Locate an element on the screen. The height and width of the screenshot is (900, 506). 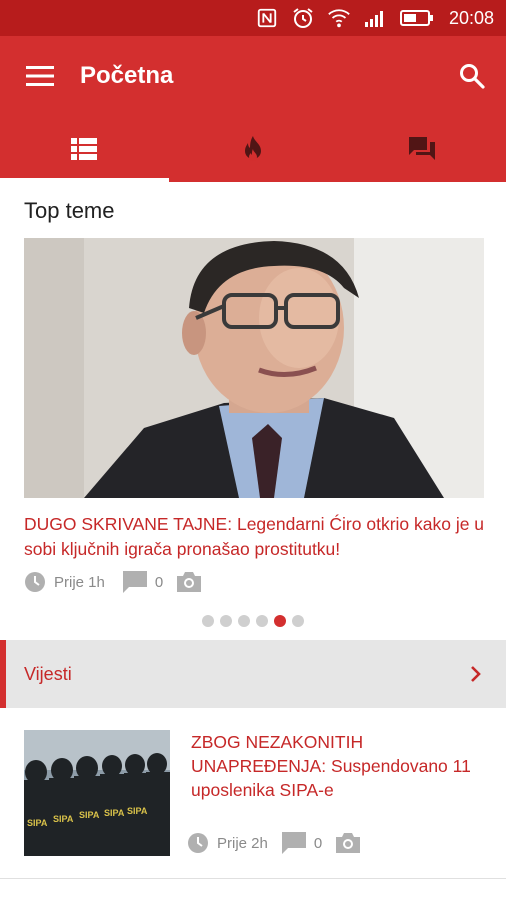
article-time: Prije 2h is located at coordinates (242, 843).